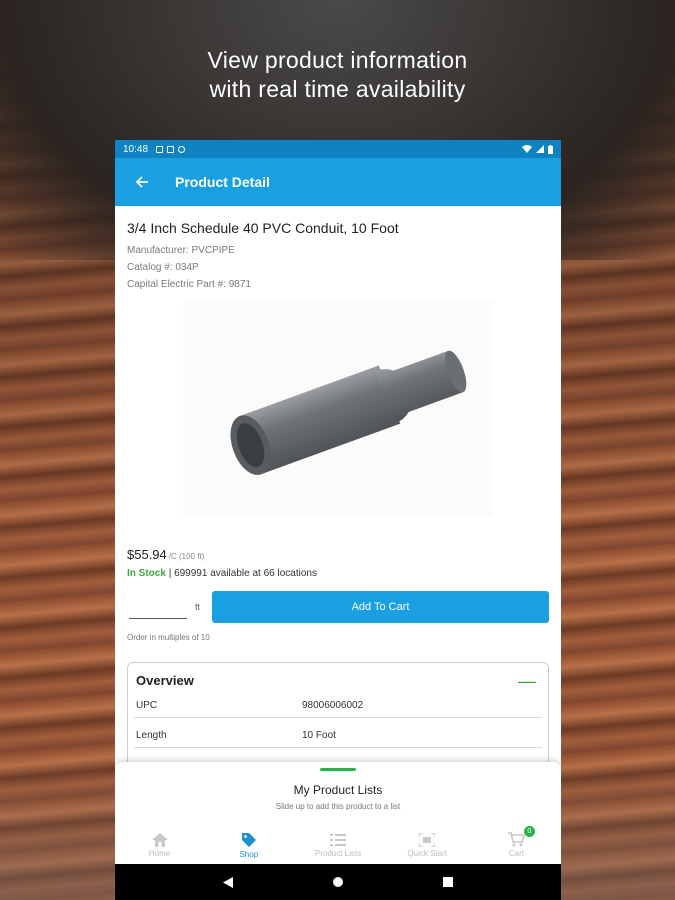  I want to click on back-button, so click(142, 182).